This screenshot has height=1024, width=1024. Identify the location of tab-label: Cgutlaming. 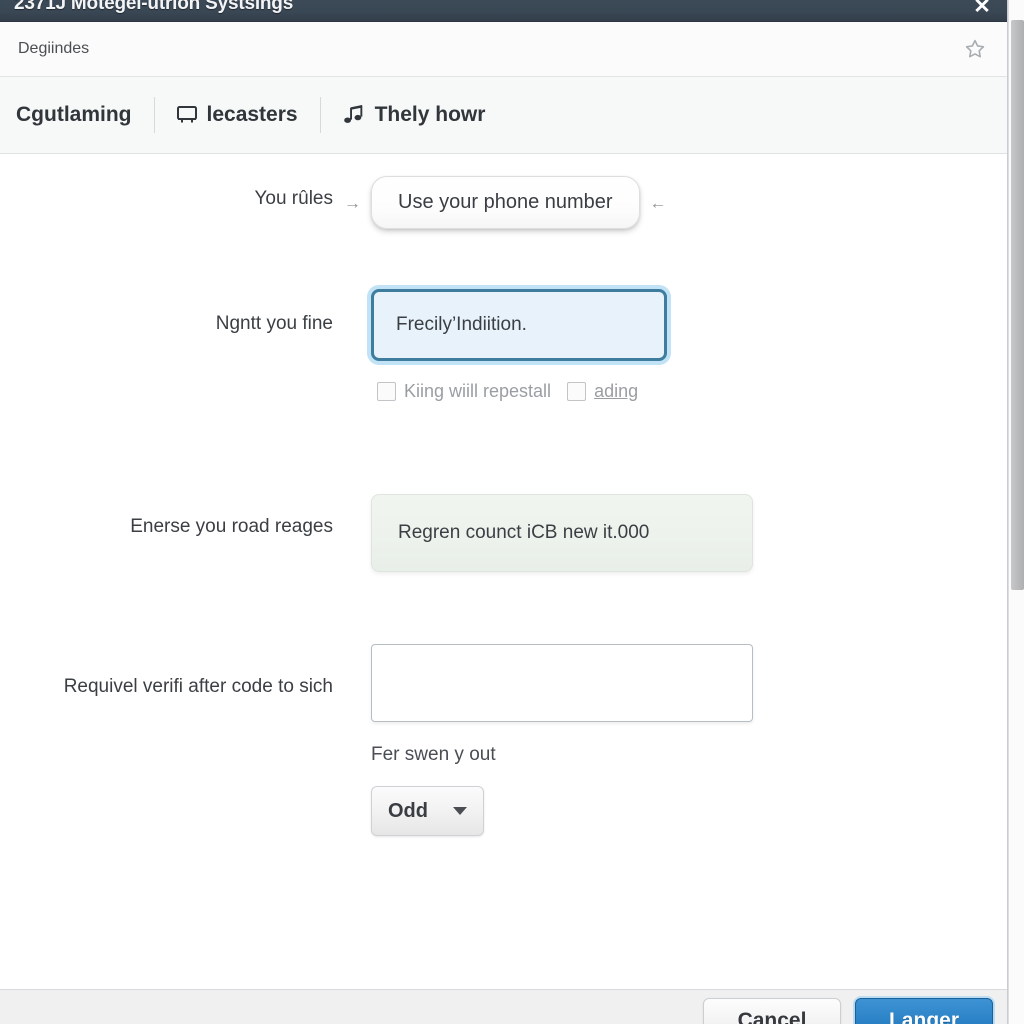
(74, 114).